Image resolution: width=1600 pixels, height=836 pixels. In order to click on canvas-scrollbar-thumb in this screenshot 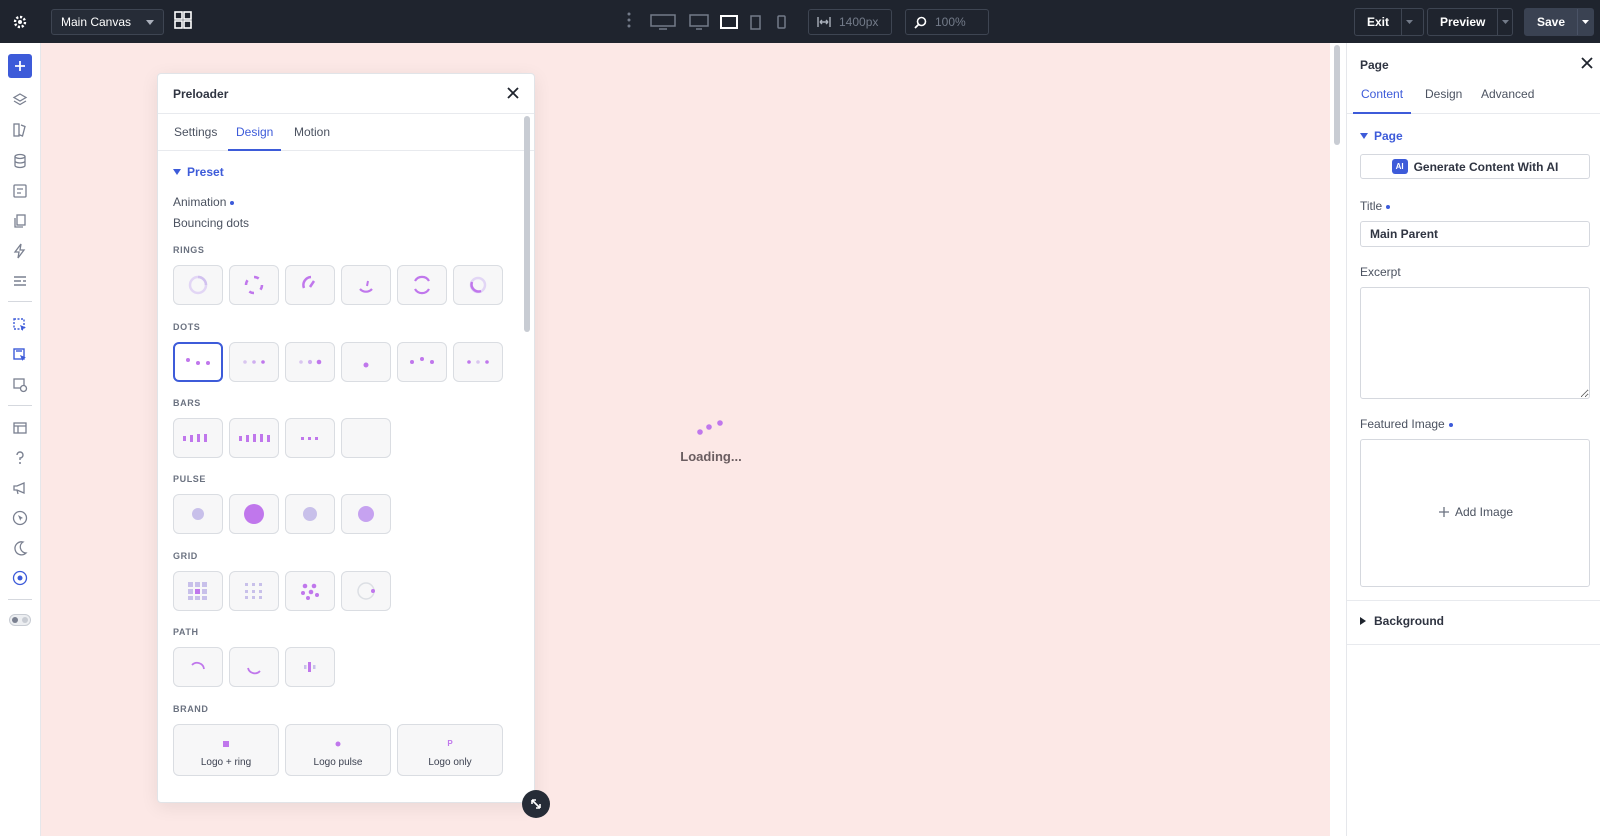, I will do `click(1337, 95)`.